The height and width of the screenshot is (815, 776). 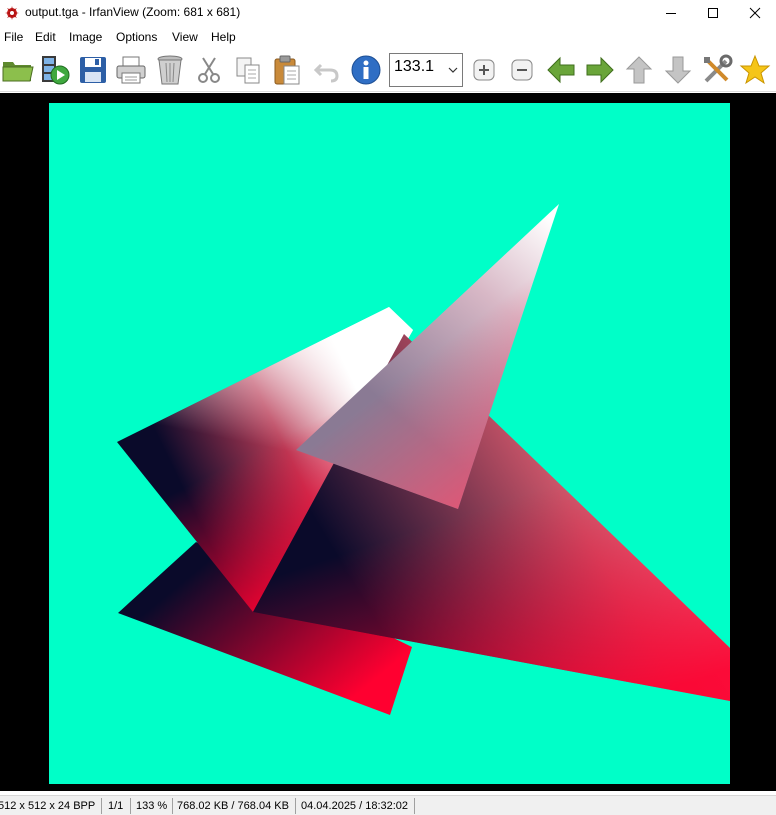 What do you see at coordinates (484, 70) in the screenshot?
I see `zoom-in-icon` at bounding box center [484, 70].